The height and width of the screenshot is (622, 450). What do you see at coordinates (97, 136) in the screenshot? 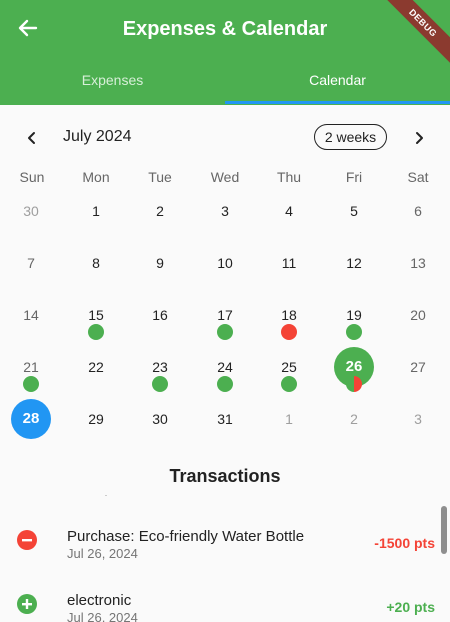
I see `month-label: July 2024` at bounding box center [97, 136].